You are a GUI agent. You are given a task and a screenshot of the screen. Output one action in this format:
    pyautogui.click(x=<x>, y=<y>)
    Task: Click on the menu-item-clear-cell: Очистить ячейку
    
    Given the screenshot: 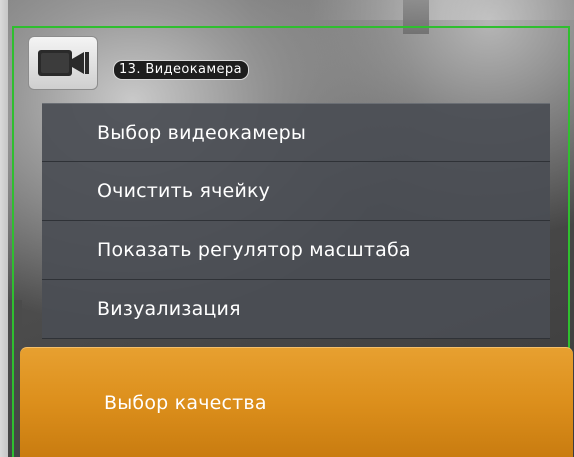 What is the action you would take?
    pyautogui.click(x=296, y=191)
    